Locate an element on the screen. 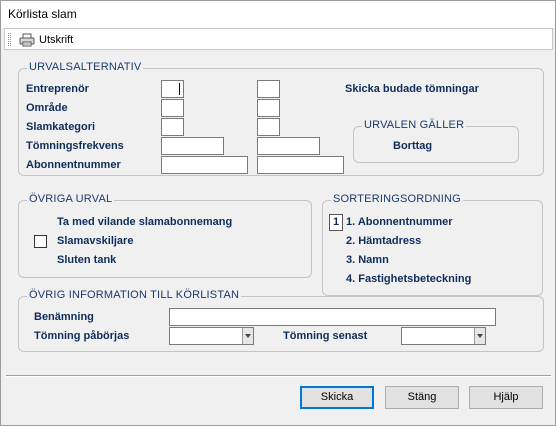 This screenshot has width=556, height=426. send-button: Skicka is located at coordinates (337, 397).